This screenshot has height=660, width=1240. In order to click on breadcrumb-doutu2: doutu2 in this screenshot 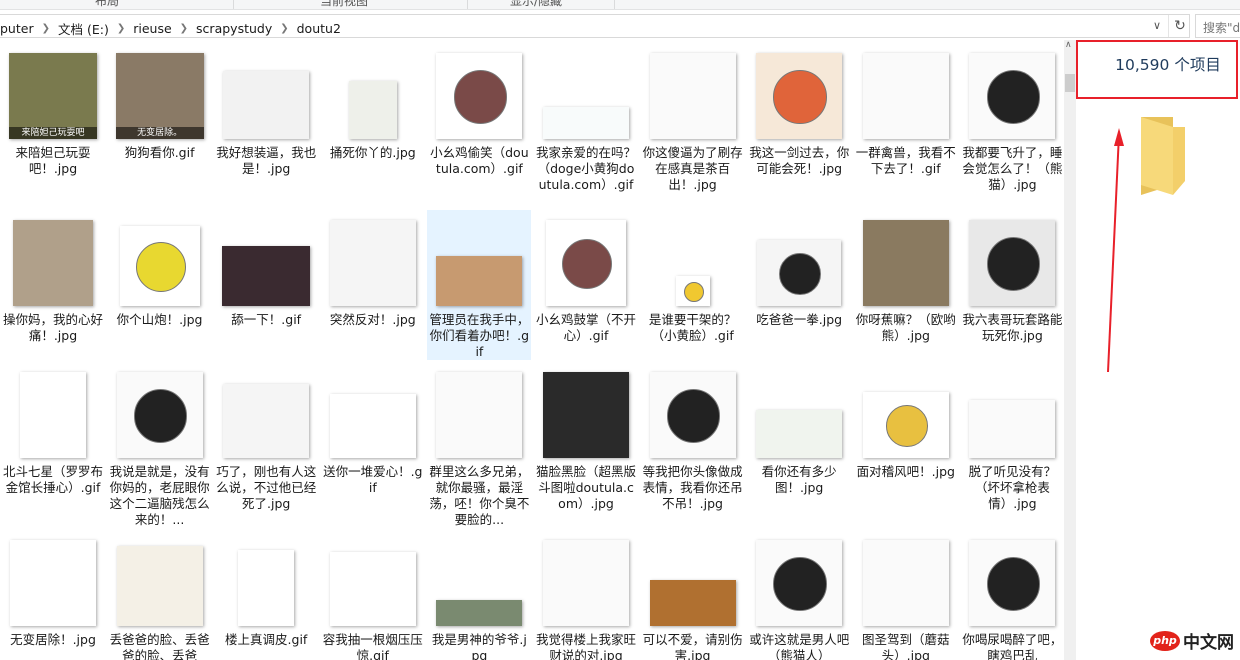, I will do `click(319, 28)`.